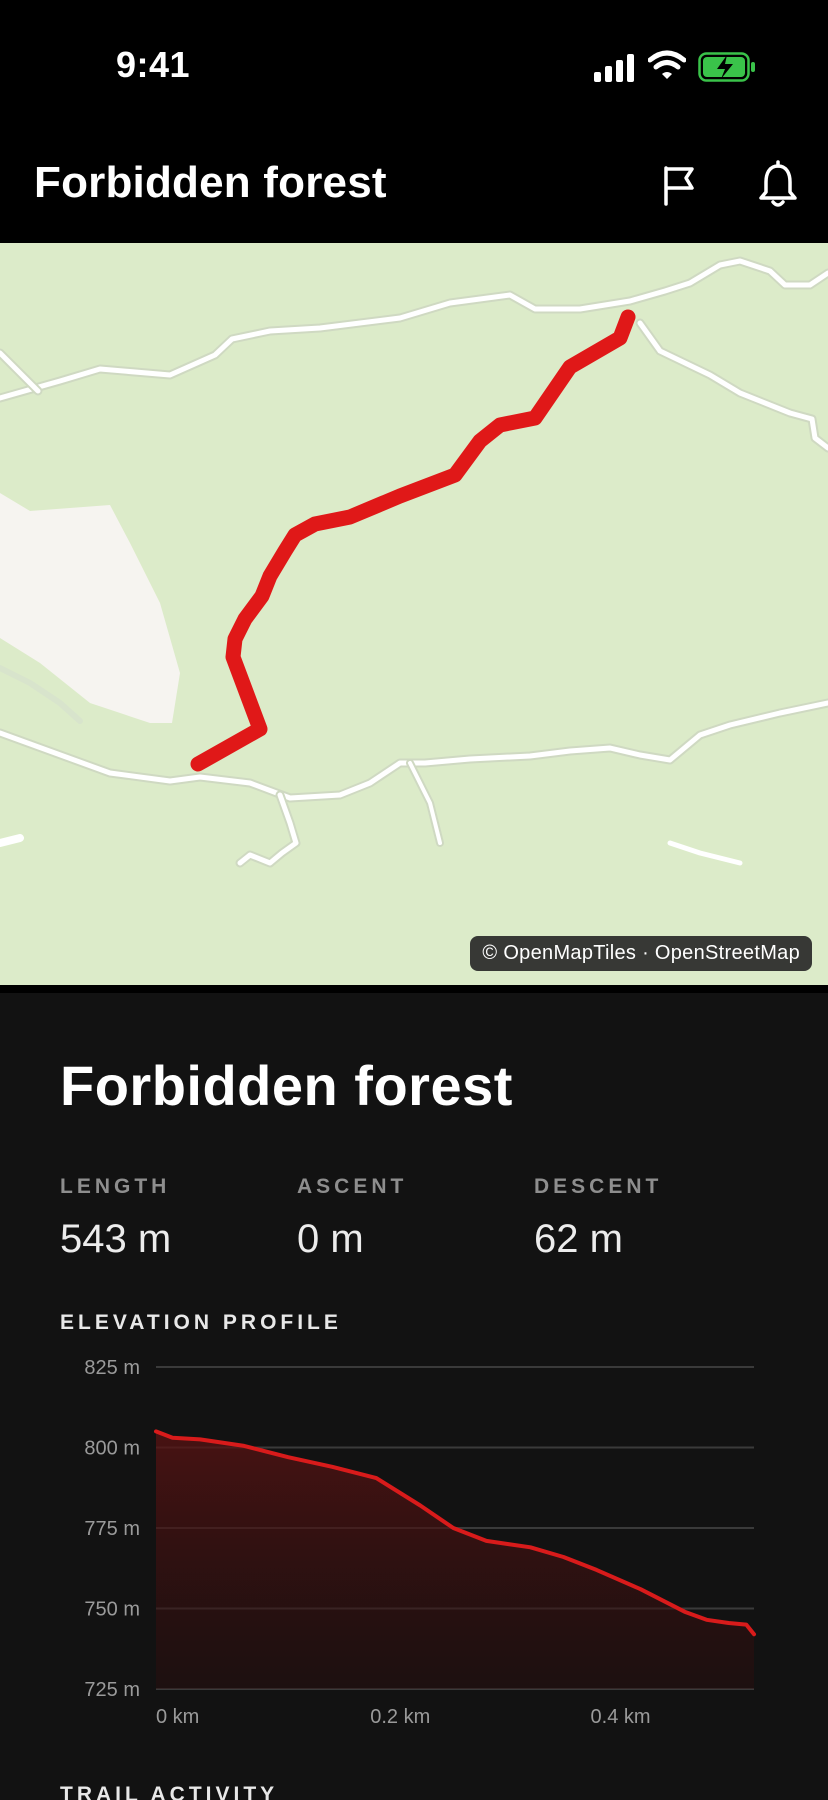 The width and height of the screenshot is (828, 1800). Describe the element at coordinates (177, 1717) in the screenshot. I see `x-tick-label: 0 km` at that location.